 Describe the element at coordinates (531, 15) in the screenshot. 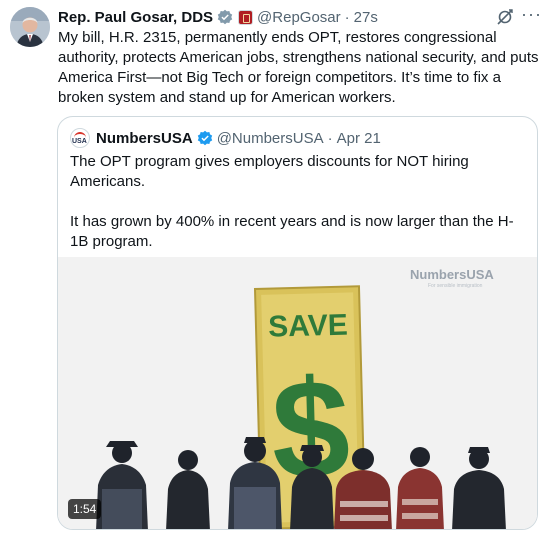

I see `more-options-icon: ···` at that location.